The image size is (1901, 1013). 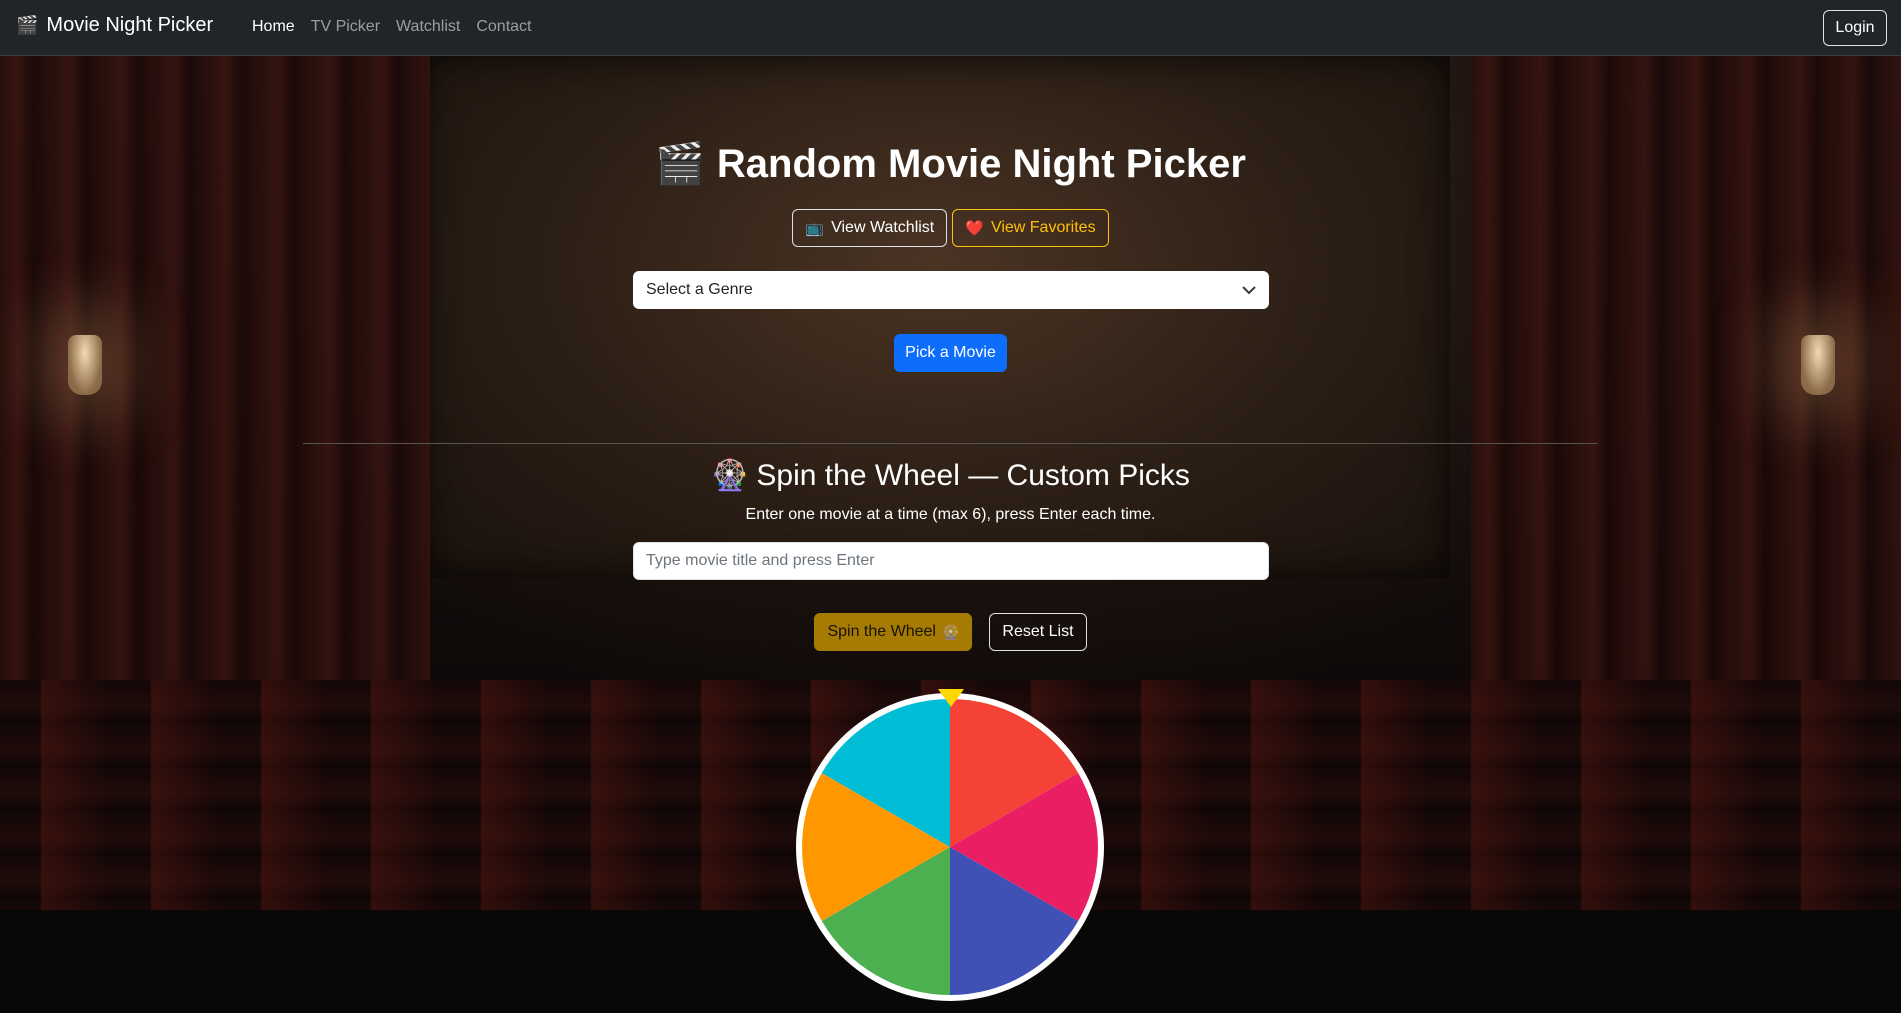 I want to click on login-button: Login, so click(x=1855, y=28).